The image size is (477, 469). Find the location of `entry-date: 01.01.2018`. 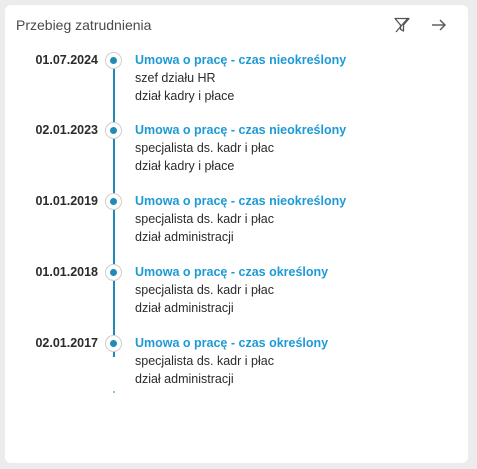

entry-date: 01.01.2018 is located at coordinates (66, 272).